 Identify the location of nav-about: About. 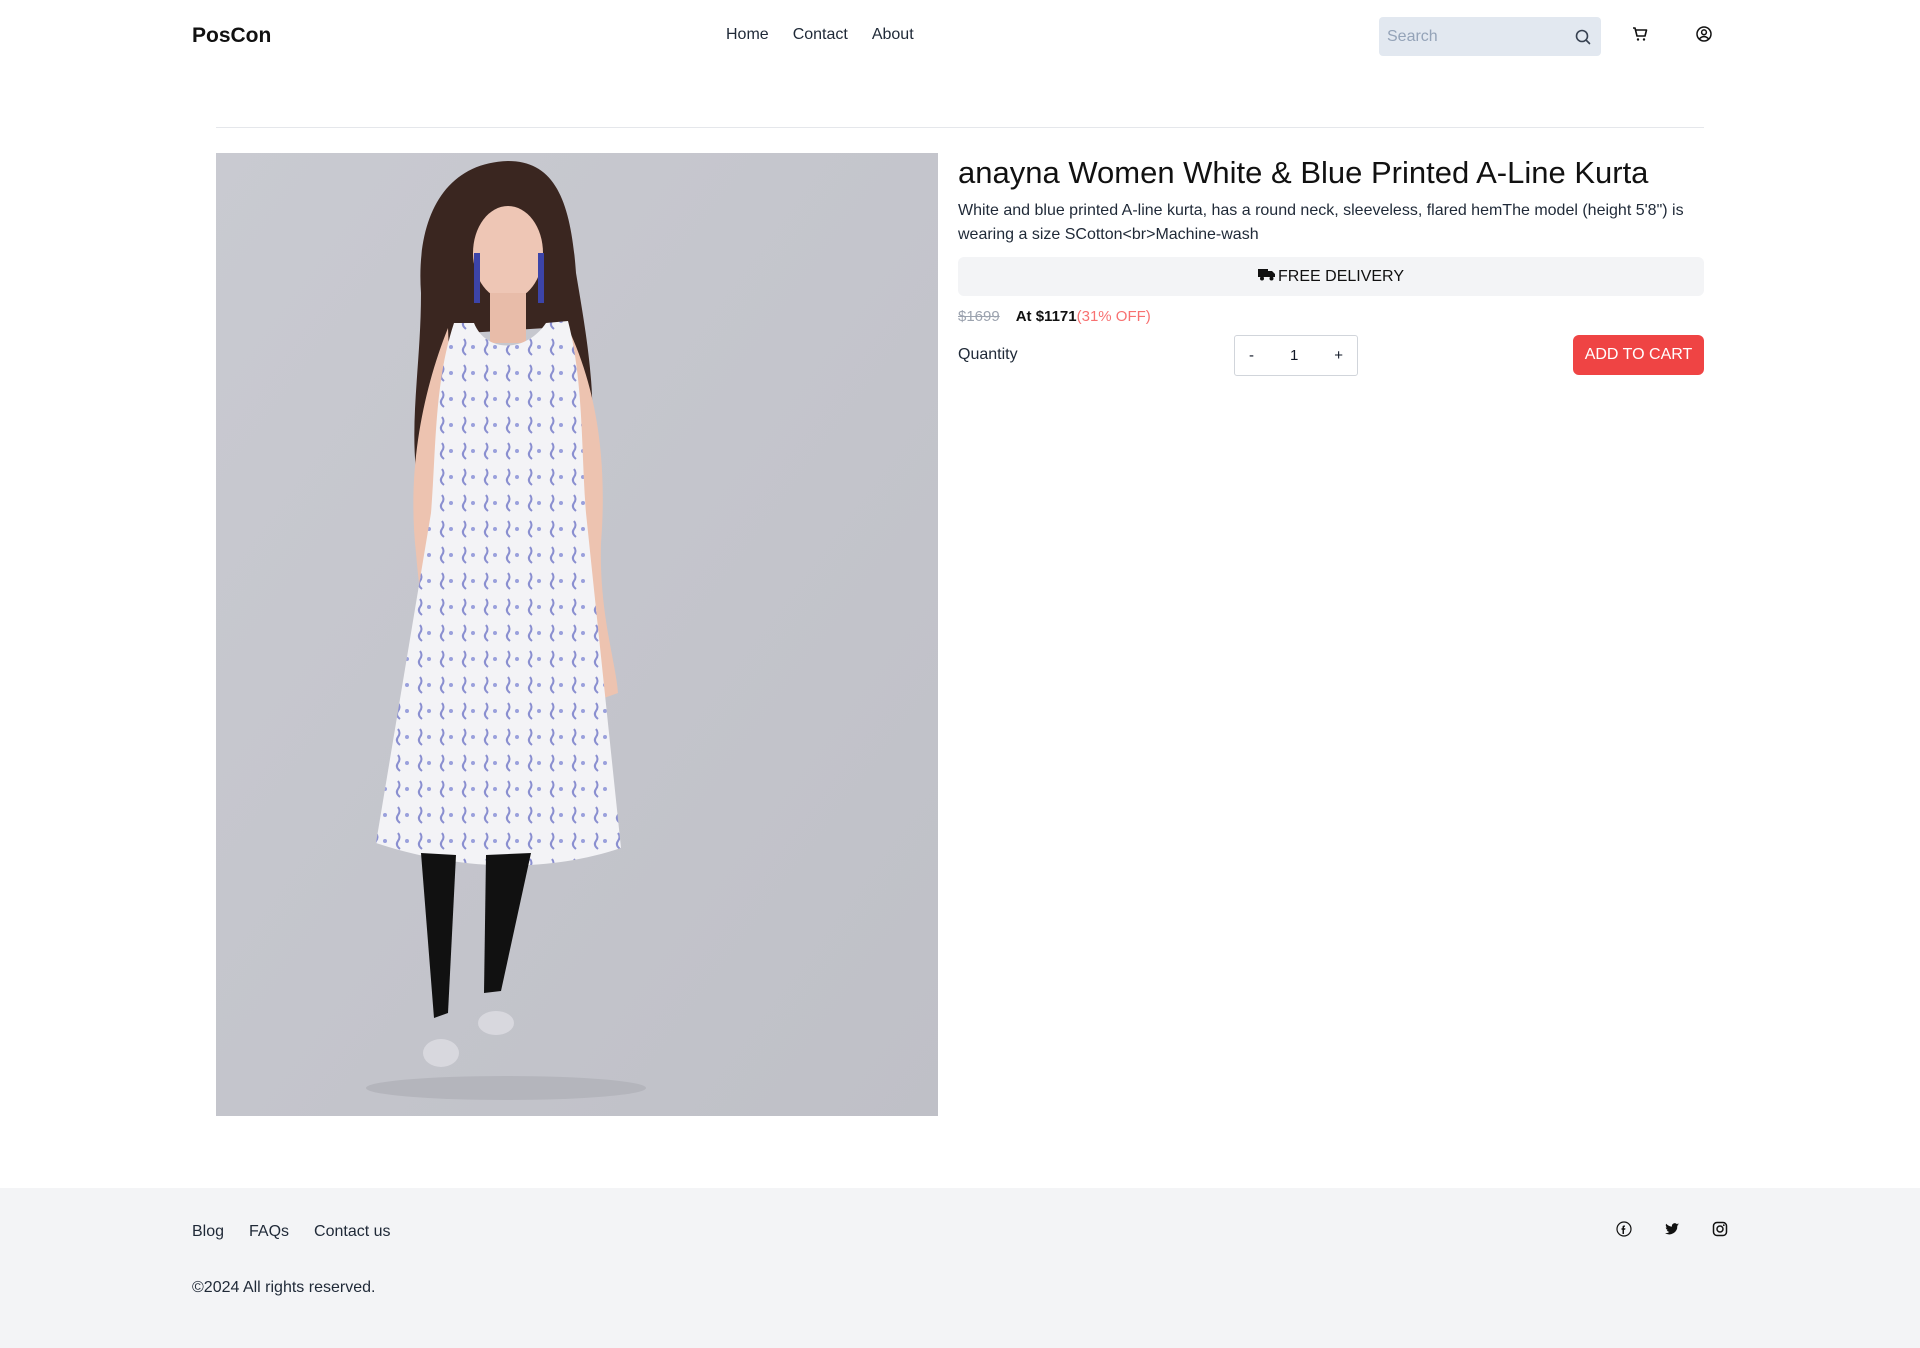
(893, 35).